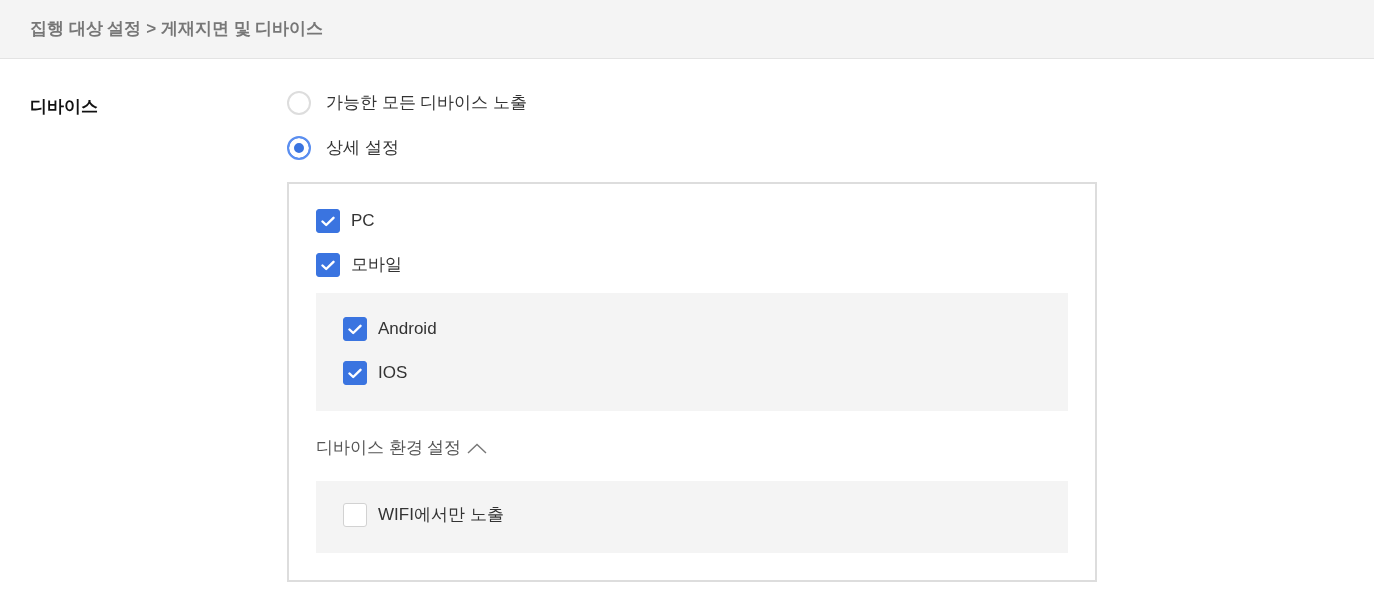 The width and height of the screenshot is (1374, 614). What do you see at coordinates (393, 373) in the screenshot?
I see `checkbox-label: IOS` at bounding box center [393, 373].